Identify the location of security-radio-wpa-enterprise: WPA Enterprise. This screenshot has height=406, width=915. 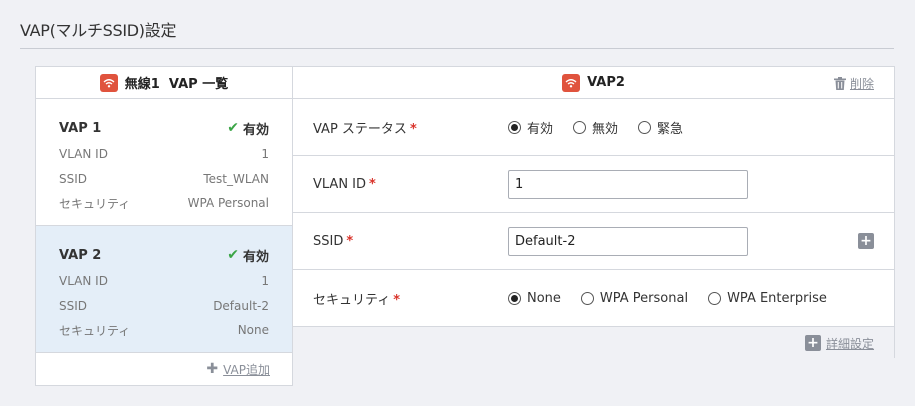
(767, 298).